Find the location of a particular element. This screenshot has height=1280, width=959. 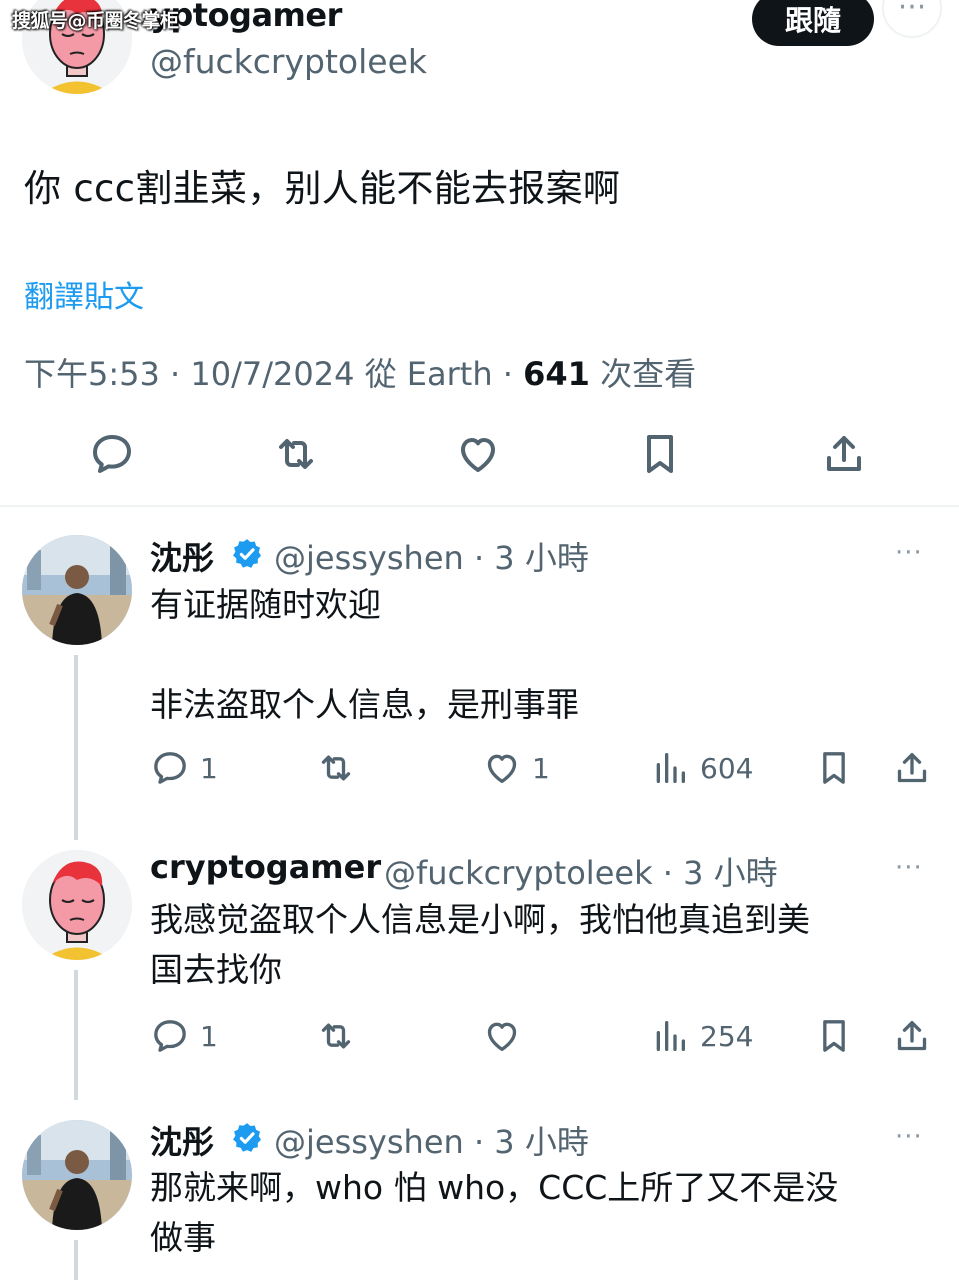

like-button is located at coordinates (507, 1036).